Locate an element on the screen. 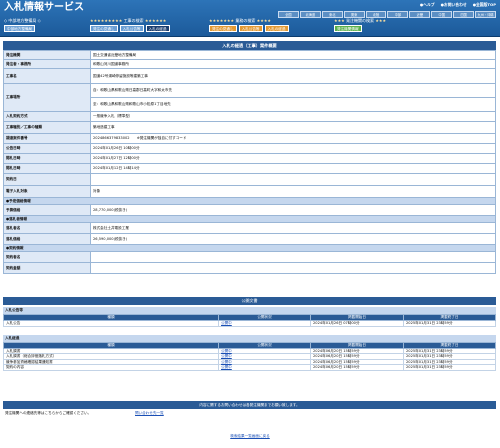  region-button: 四国 is located at coordinates (464, 14).